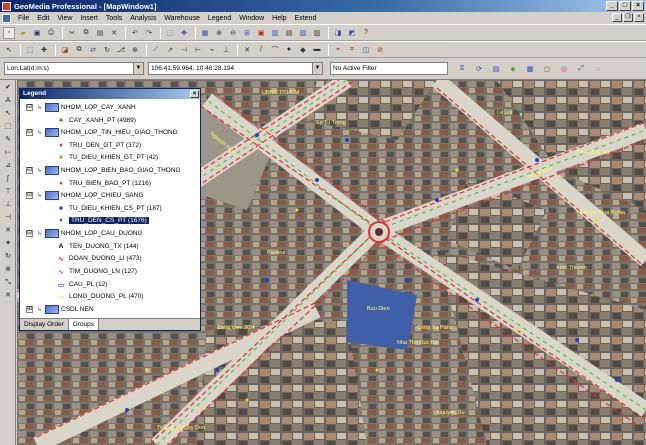 Image resolution: width=646 pixels, height=445 pixels. I want to click on mdi-minimize-button: _, so click(617, 17).